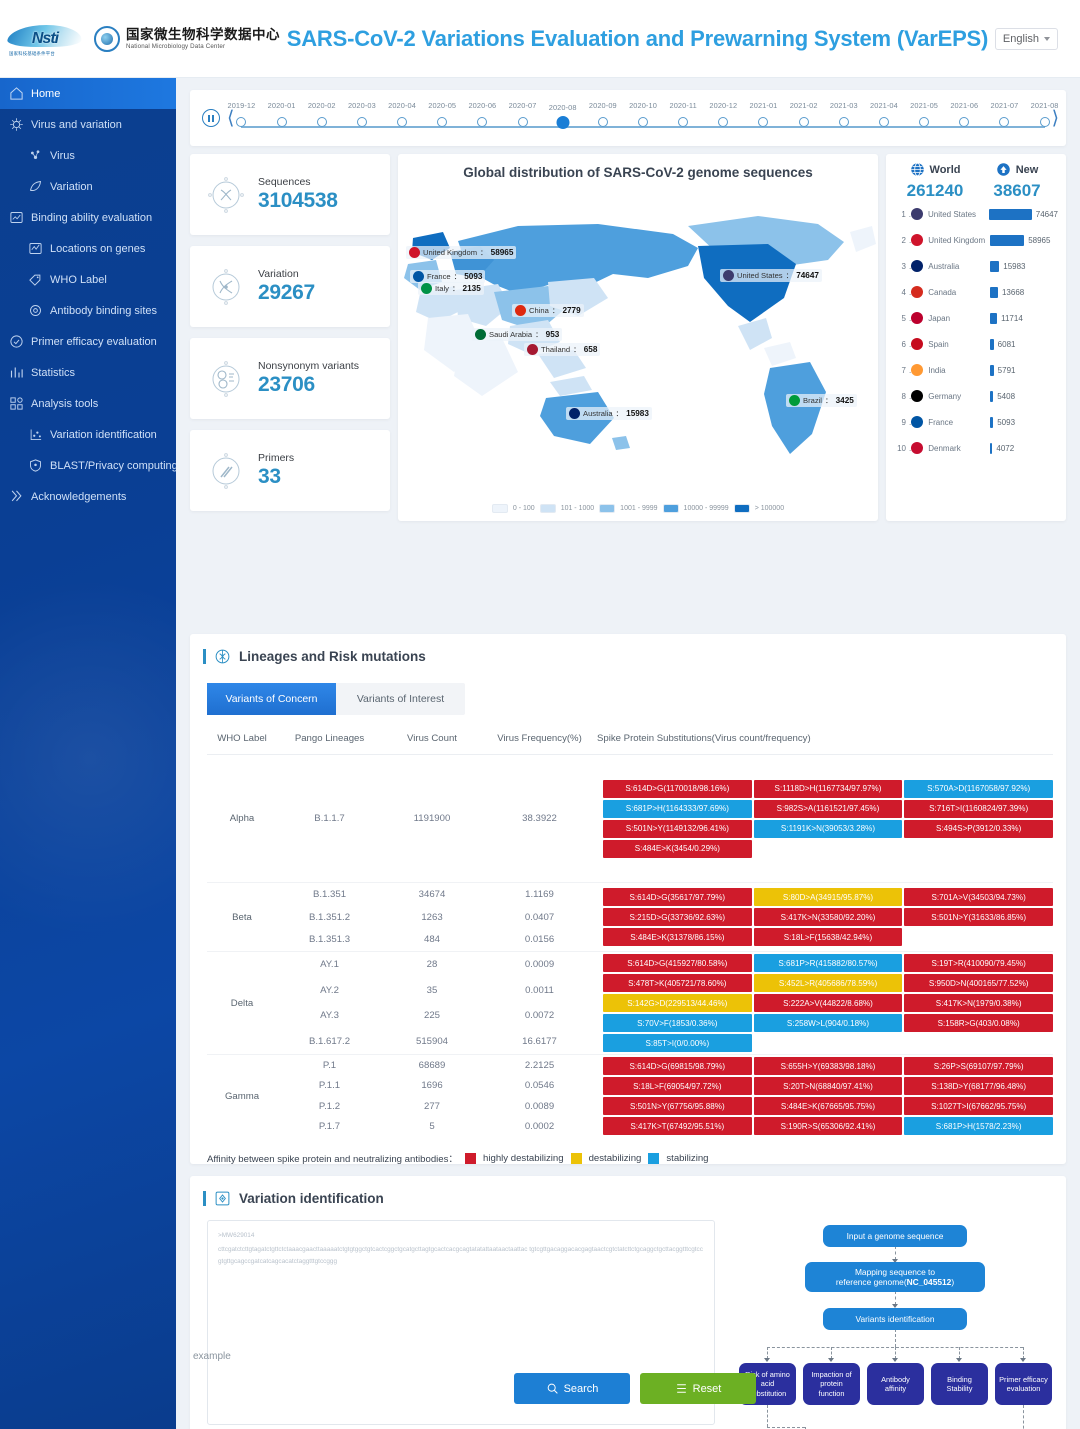  What do you see at coordinates (978, 828) in the screenshot?
I see `mutation-chip: S:494S>P(3912/0.33%)` at bounding box center [978, 828].